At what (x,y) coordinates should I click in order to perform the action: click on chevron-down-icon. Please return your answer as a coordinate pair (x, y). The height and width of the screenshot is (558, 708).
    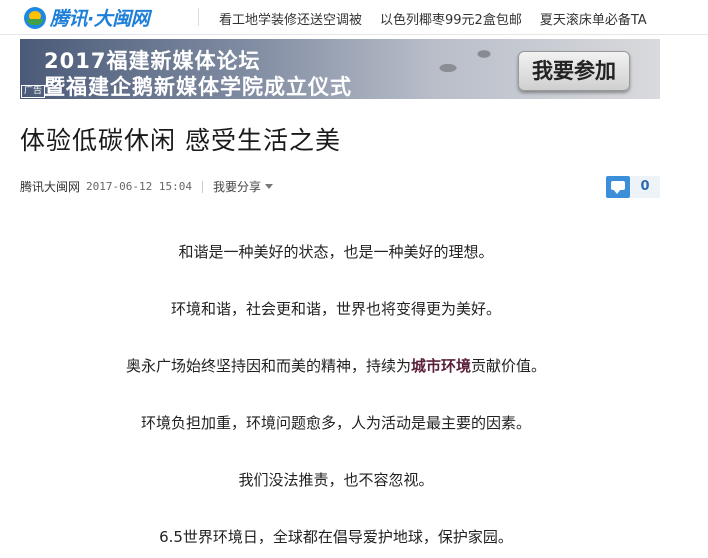
    Looking at the image, I should click on (269, 186).